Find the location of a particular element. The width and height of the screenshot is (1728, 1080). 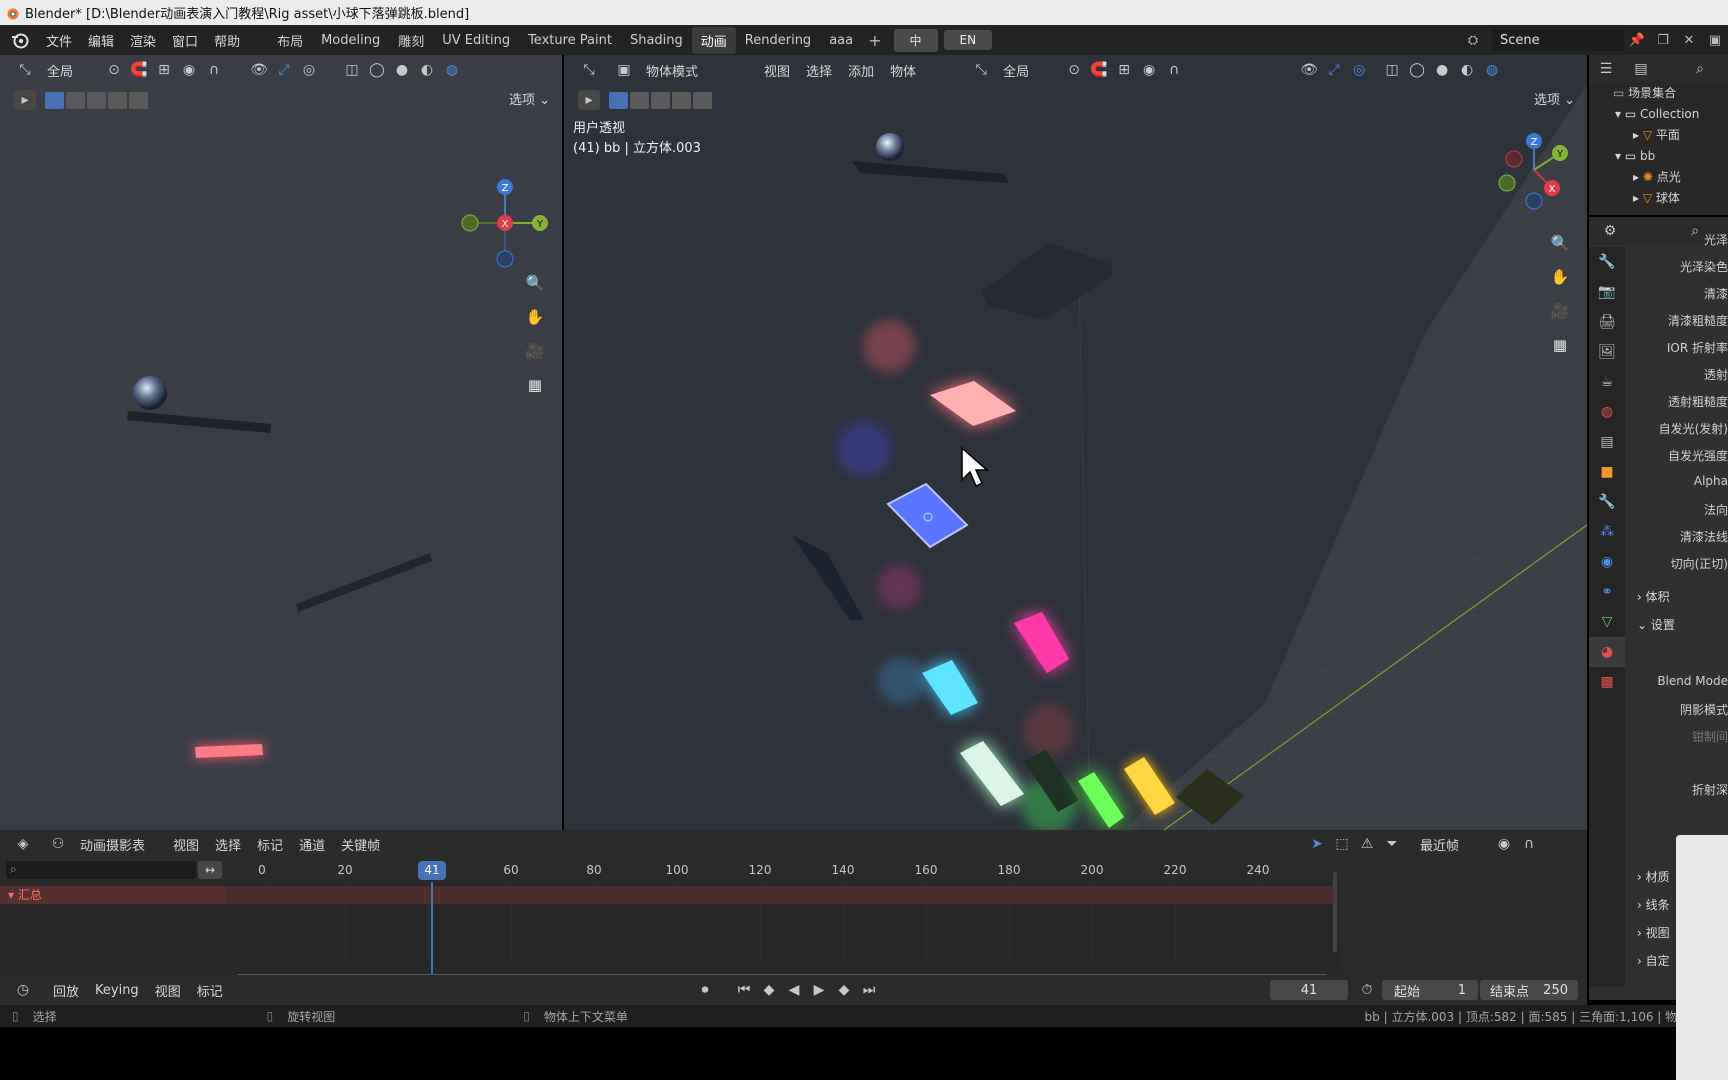

tab-animation: 动画 is located at coordinates (713, 40).